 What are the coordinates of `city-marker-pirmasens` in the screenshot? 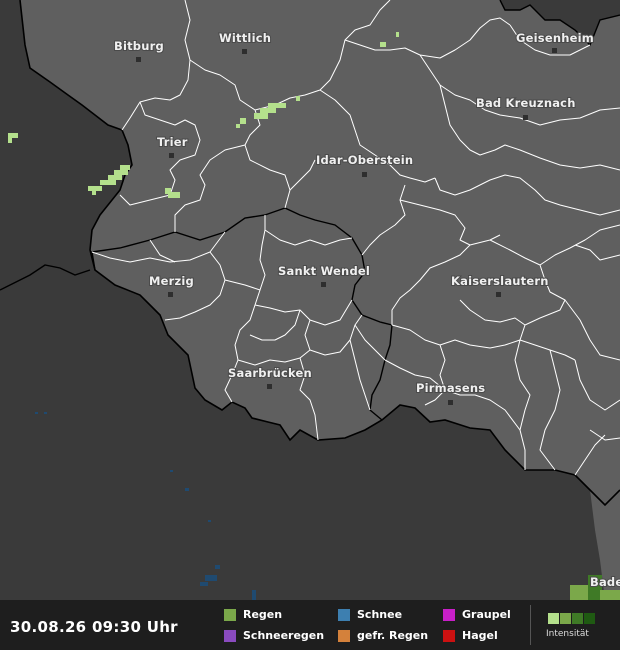 It's located at (450, 402).